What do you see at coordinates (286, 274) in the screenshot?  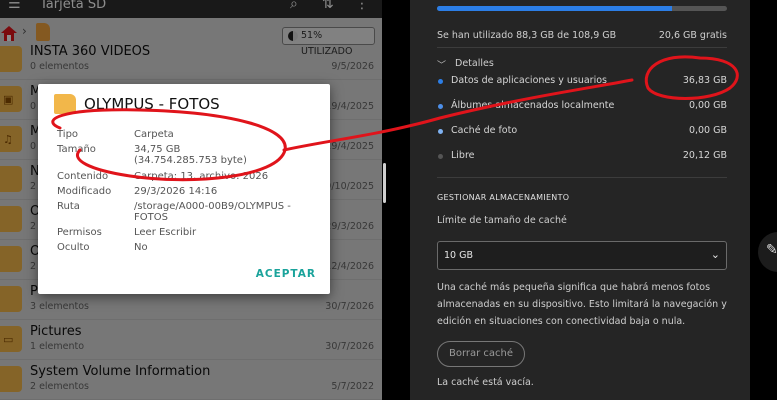 I see `accept-button: ACEPTAR` at bounding box center [286, 274].